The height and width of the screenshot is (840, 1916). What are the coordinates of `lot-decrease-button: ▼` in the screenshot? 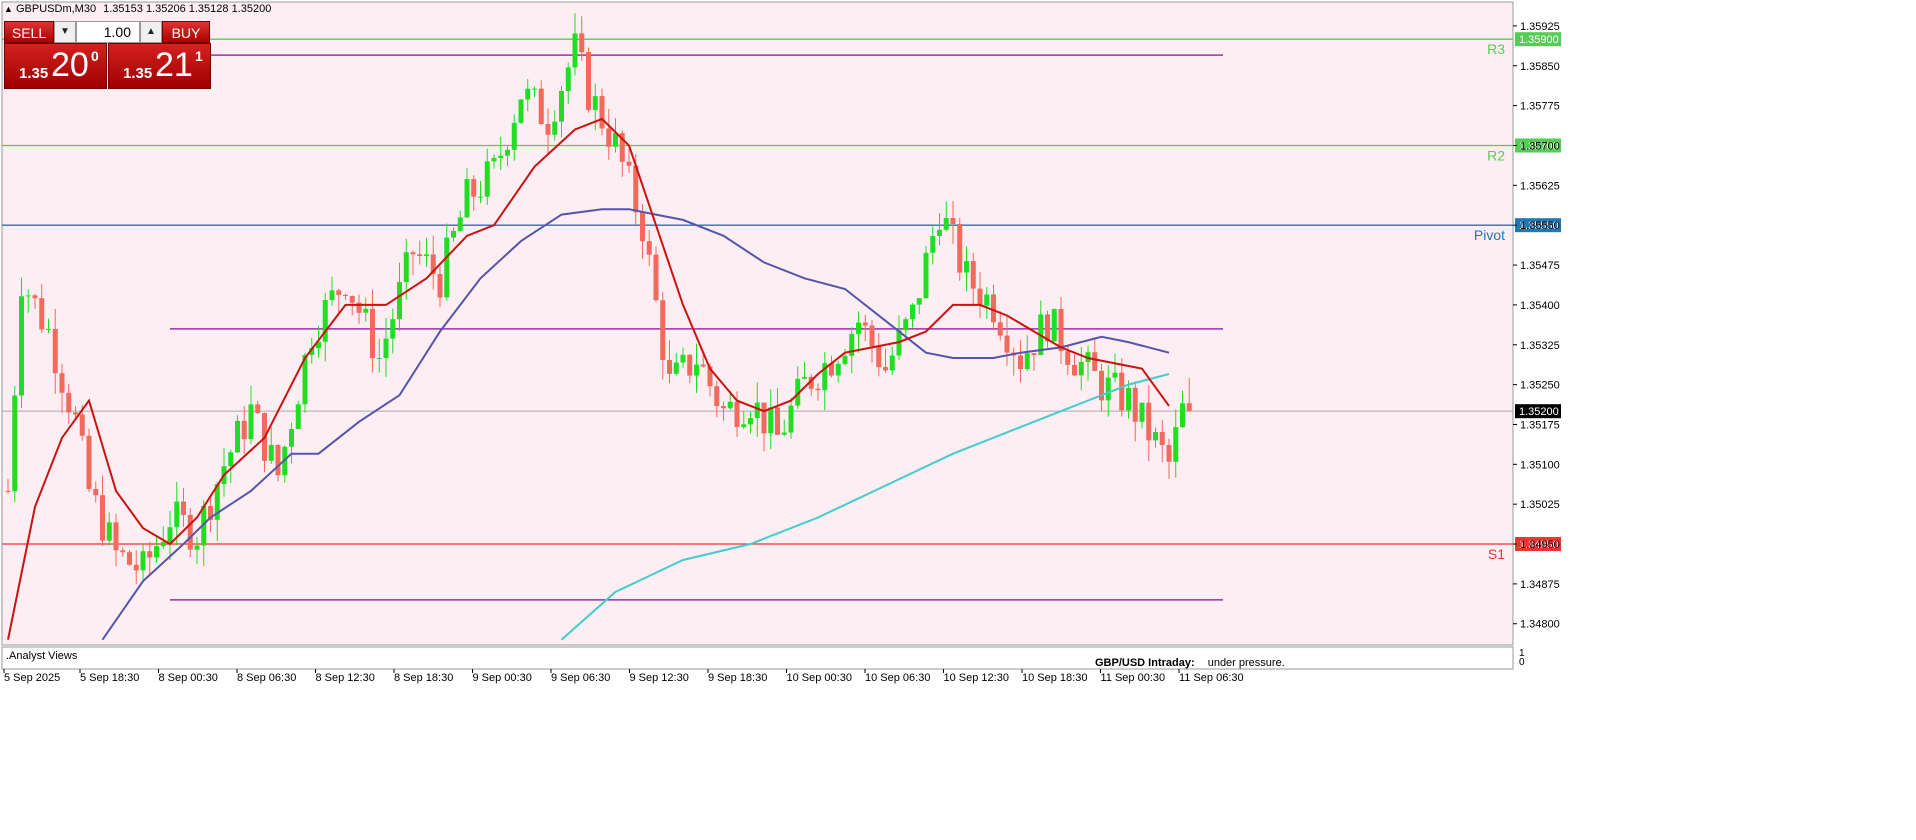 It's located at (65, 32).